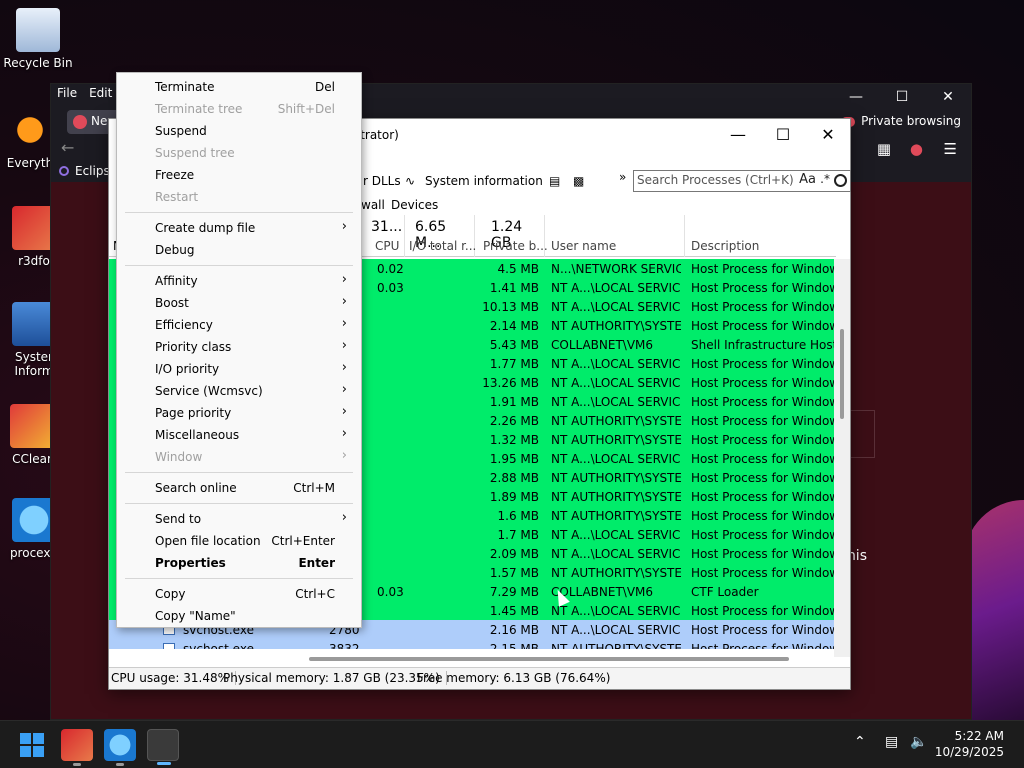  I want to click on regex-icon: .*, so click(825, 179).